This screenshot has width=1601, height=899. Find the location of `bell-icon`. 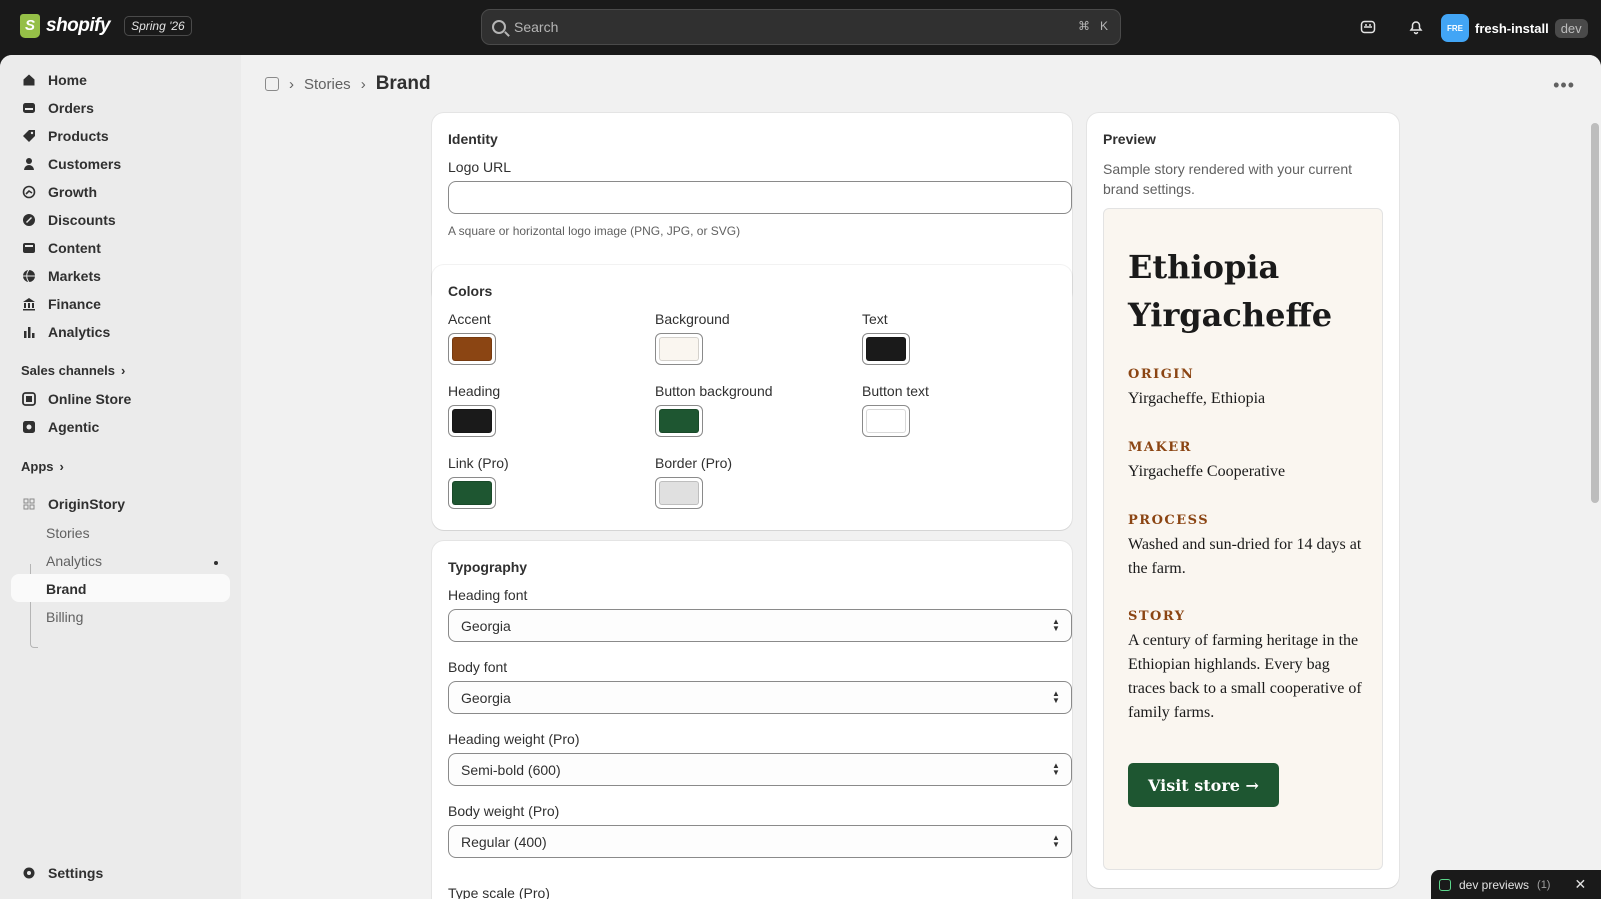

bell-icon is located at coordinates (1416, 27).